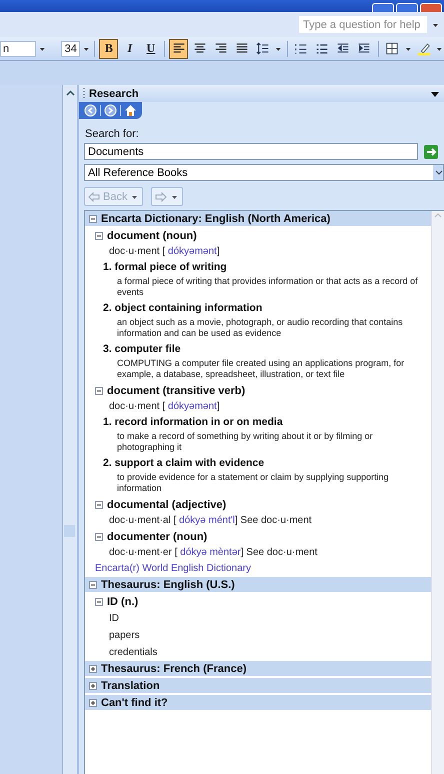 Image resolution: width=444 pixels, height=774 pixels. Describe the element at coordinates (260, 328) in the screenshot. I see `definition: an object such as a movie, photograph, or audio recording that contains information and can be used as evidence` at that location.